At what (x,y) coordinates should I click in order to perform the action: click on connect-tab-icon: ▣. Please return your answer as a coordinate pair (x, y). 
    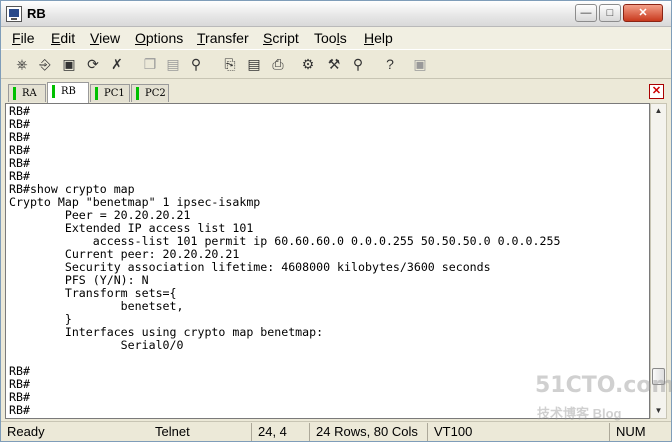
    Looking at the image, I should click on (69, 64).